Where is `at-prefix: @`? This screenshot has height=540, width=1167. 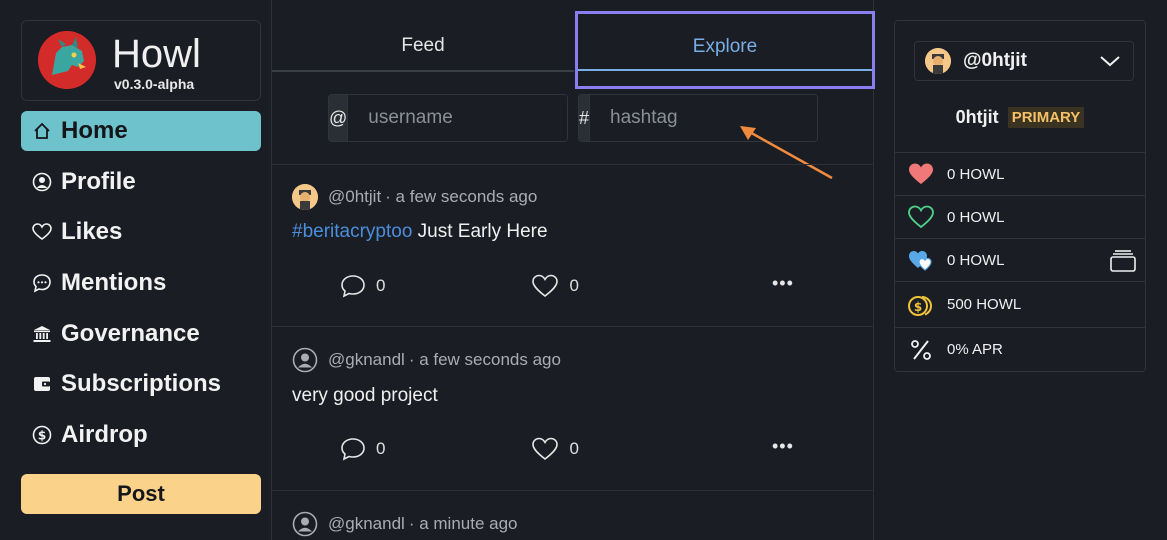
at-prefix: @ is located at coordinates (339, 118).